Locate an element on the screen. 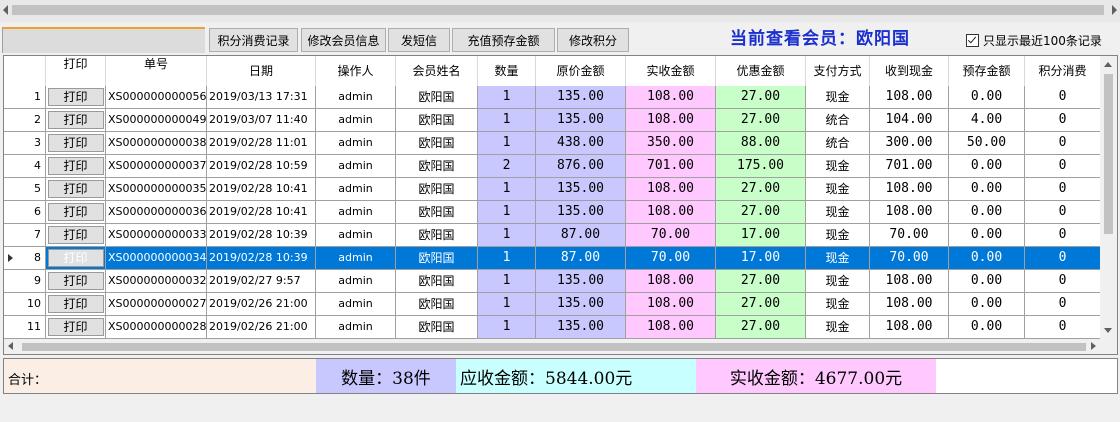 This screenshot has width=1120, height=422. row-number: 8 is located at coordinates (25, 258).